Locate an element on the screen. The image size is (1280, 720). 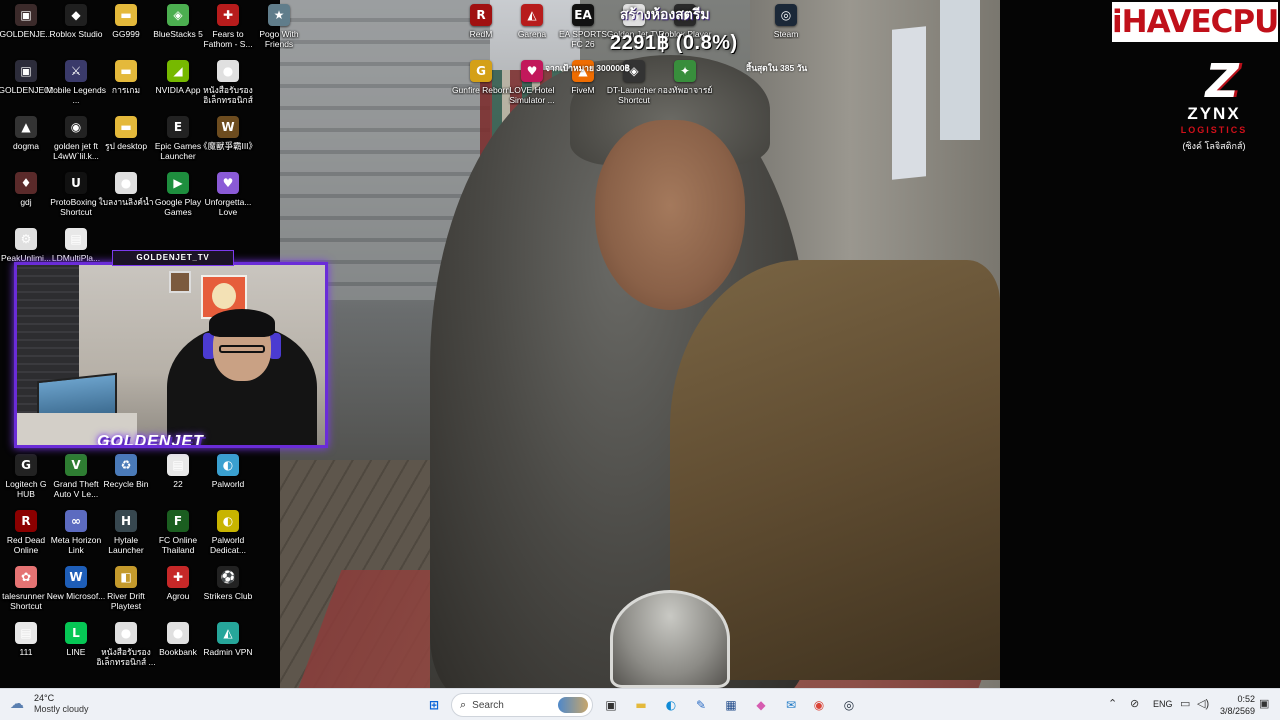
desktop-icon-label: Steam is located at coordinates (786, 34).